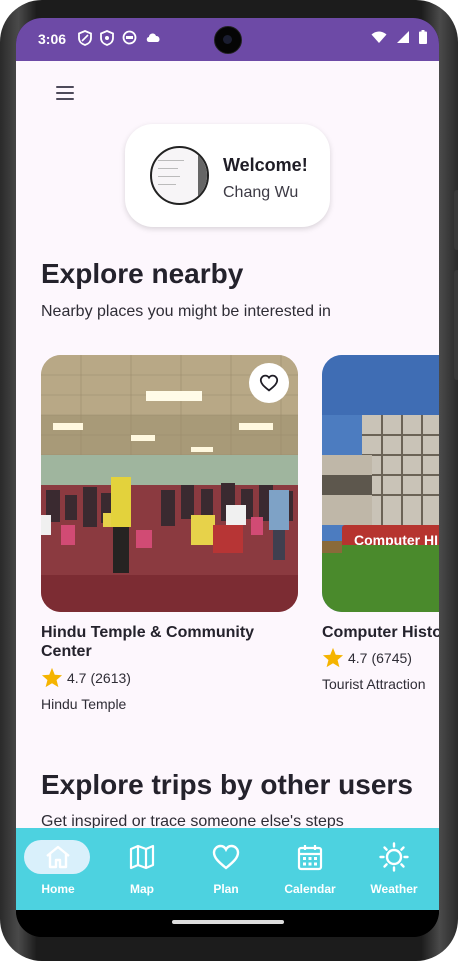 The image size is (458, 961). Describe the element at coordinates (394, 857) in the screenshot. I see `sun-icon` at that location.